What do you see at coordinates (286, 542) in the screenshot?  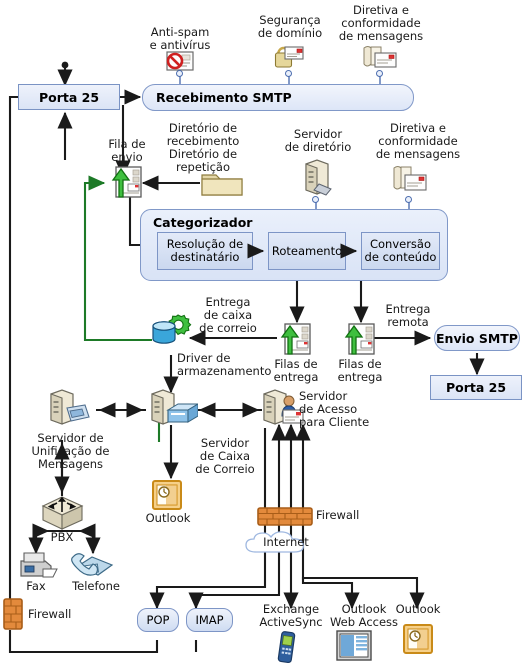 I see `internet-label: Internet` at bounding box center [286, 542].